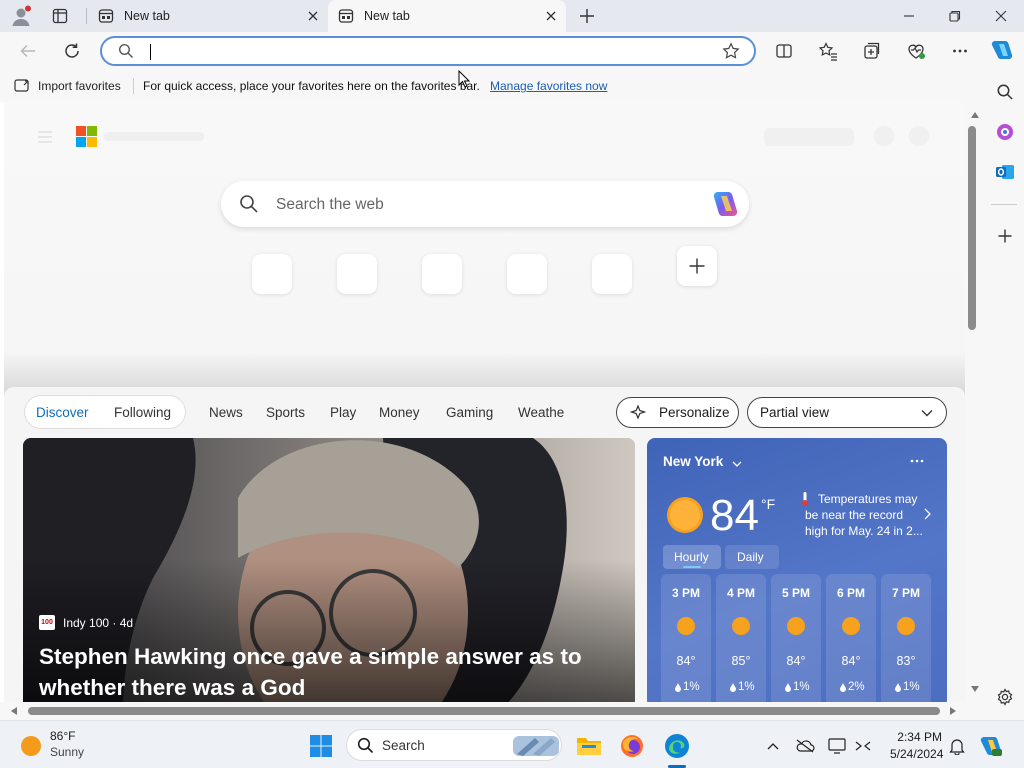  What do you see at coordinates (1005, 697) in the screenshot?
I see `sidebar-settings-icon` at bounding box center [1005, 697].